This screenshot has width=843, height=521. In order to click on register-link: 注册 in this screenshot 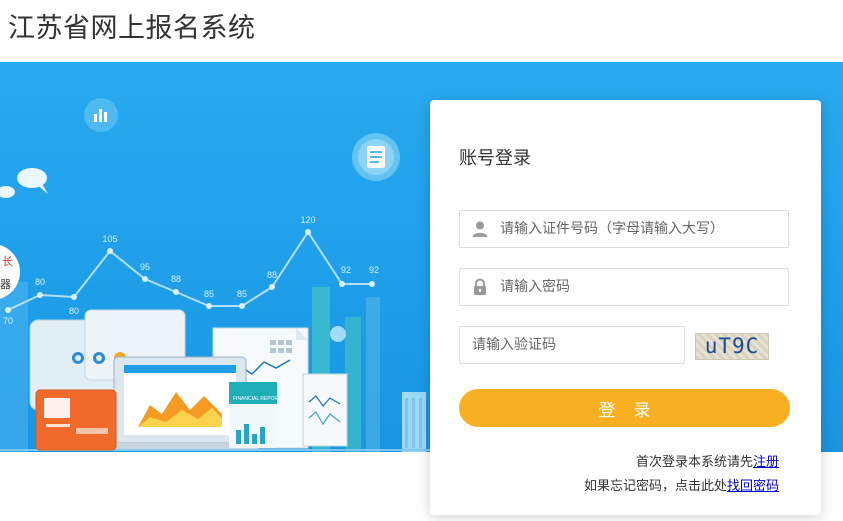, I will do `click(766, 462)`.